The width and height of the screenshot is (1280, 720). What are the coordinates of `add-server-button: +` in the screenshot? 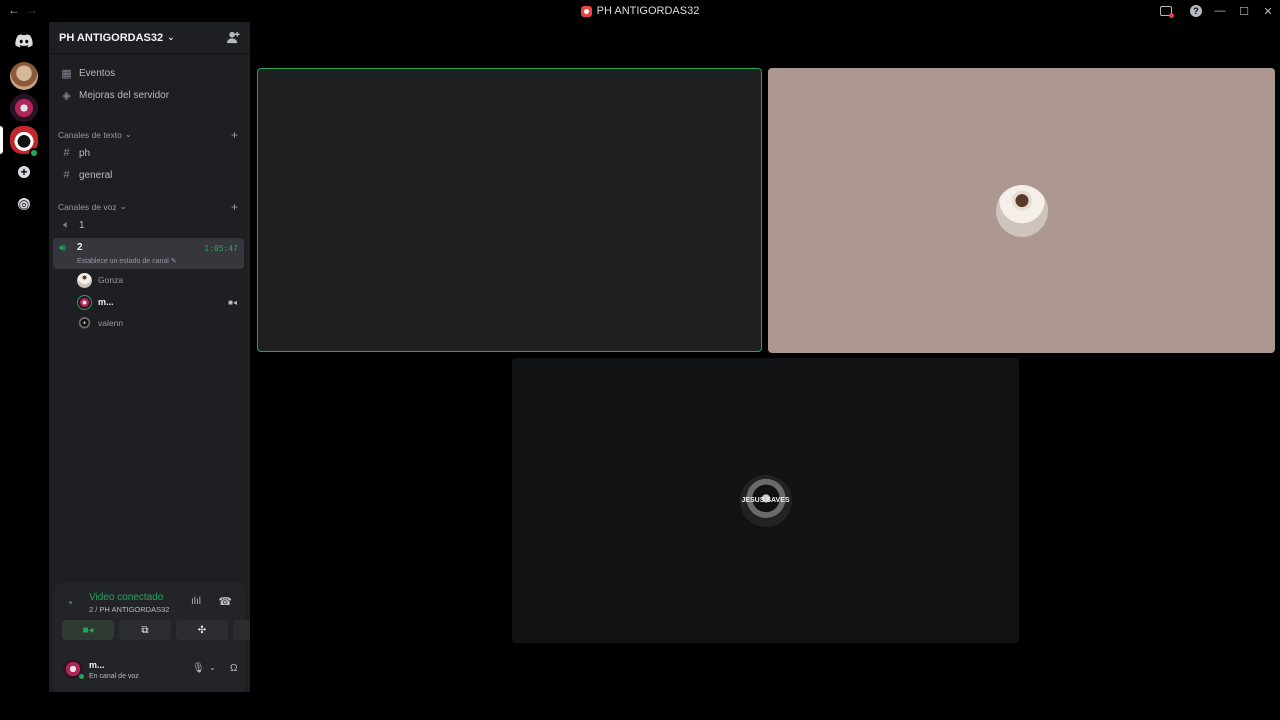 It's located at (24, 172).